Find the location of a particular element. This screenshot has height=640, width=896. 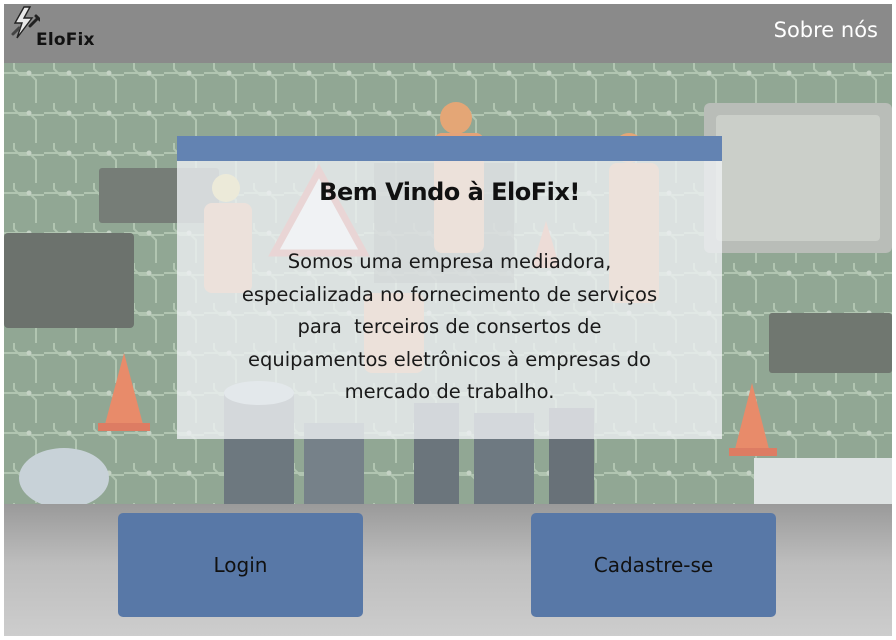

description-line: Somos uma empresa mediadora, is located at coordinates (449, 261).